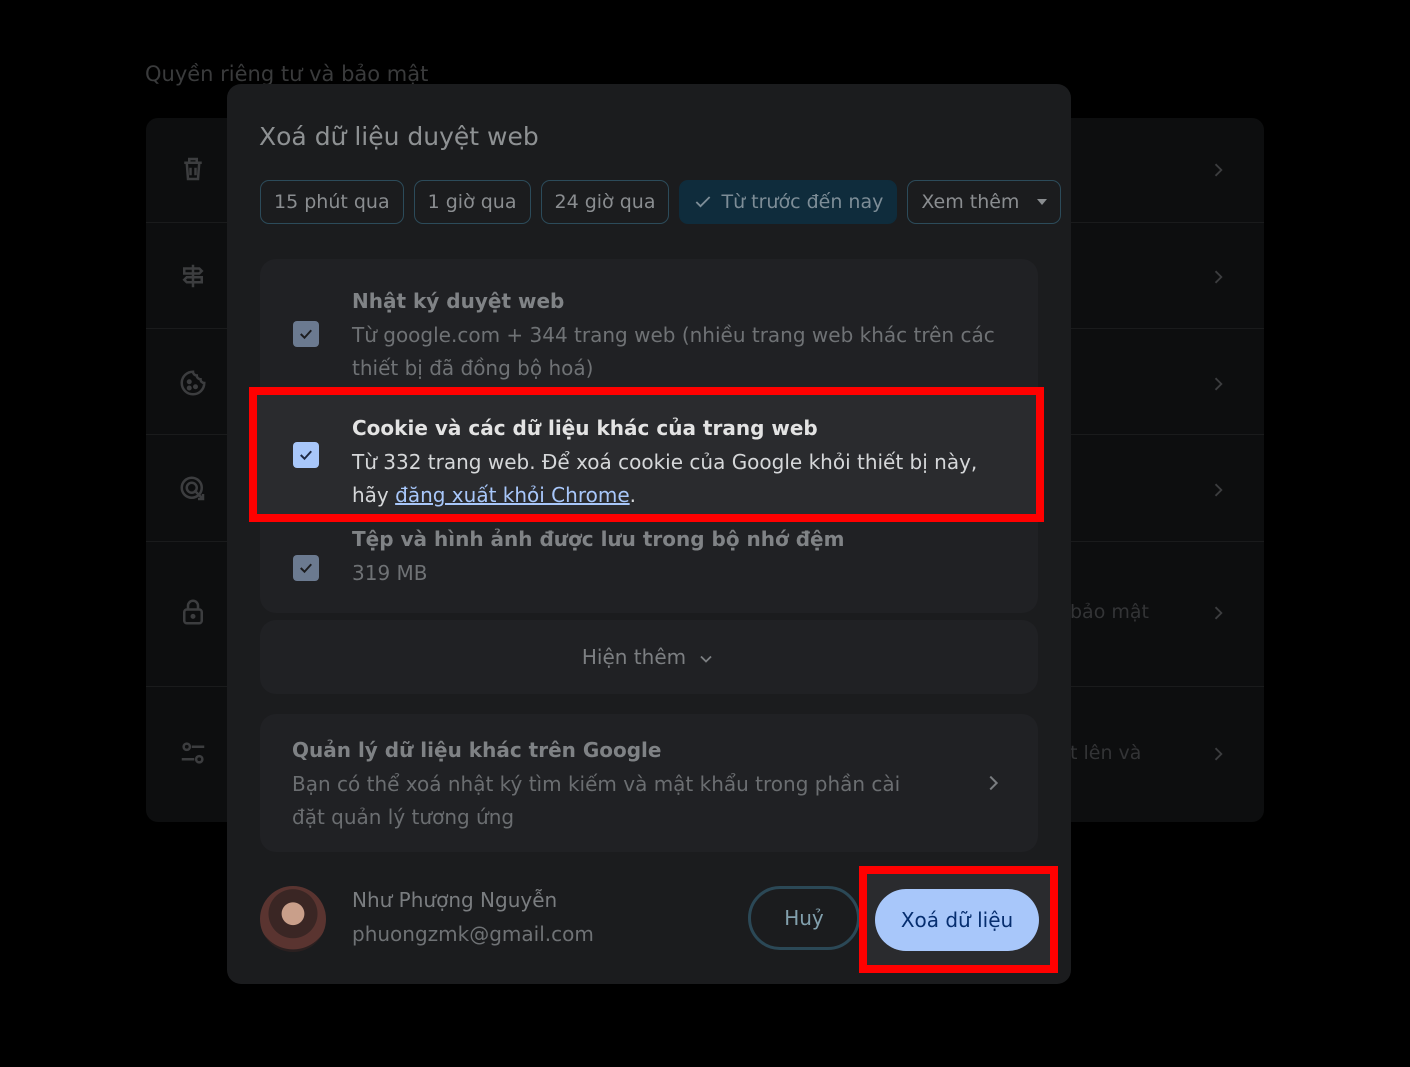  I want to click on settings-row-site-settings-text: t lên và, so click(1106, 753).